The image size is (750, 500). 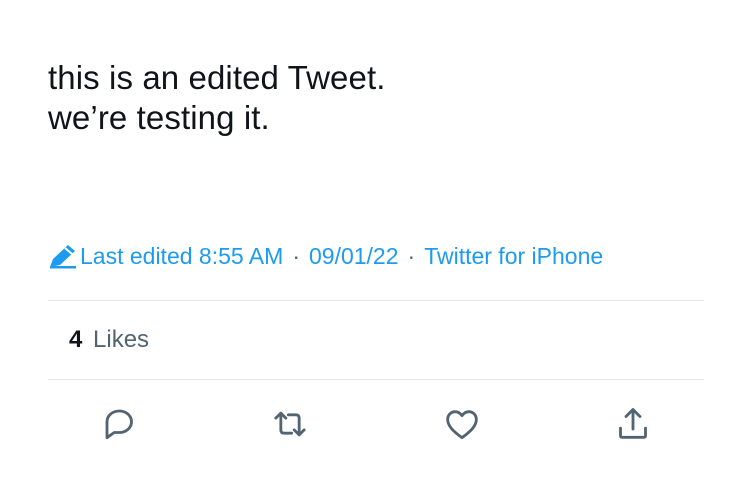 I want to click on heart-icon, so click(x=462, y=424).